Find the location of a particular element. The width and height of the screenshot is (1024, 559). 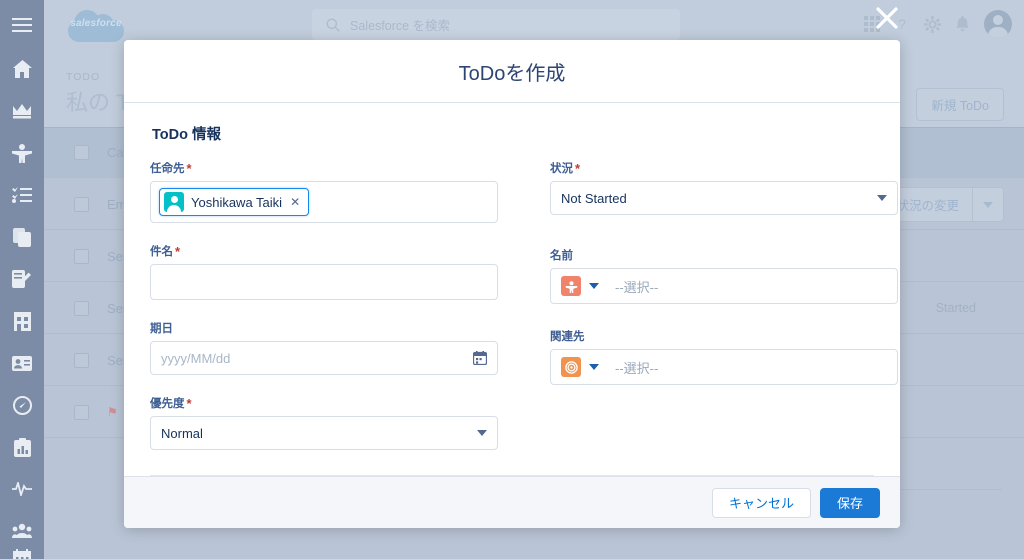

setup-gear-icon is located at coordinates (932, 24).